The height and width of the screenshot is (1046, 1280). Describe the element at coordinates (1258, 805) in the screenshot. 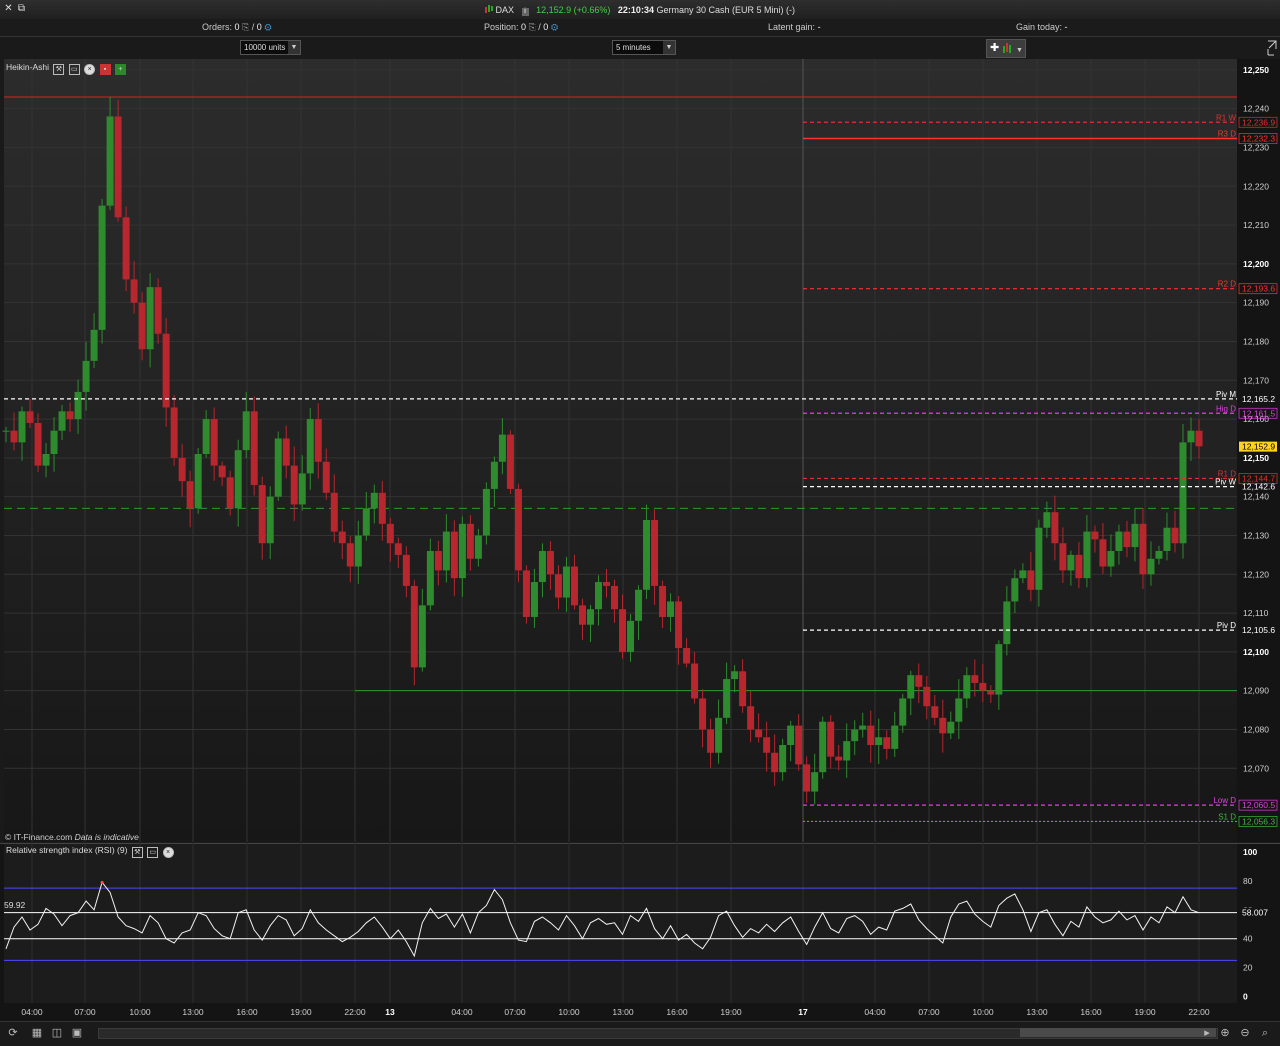

I see `level-price-label: 12,060.5` at that location.